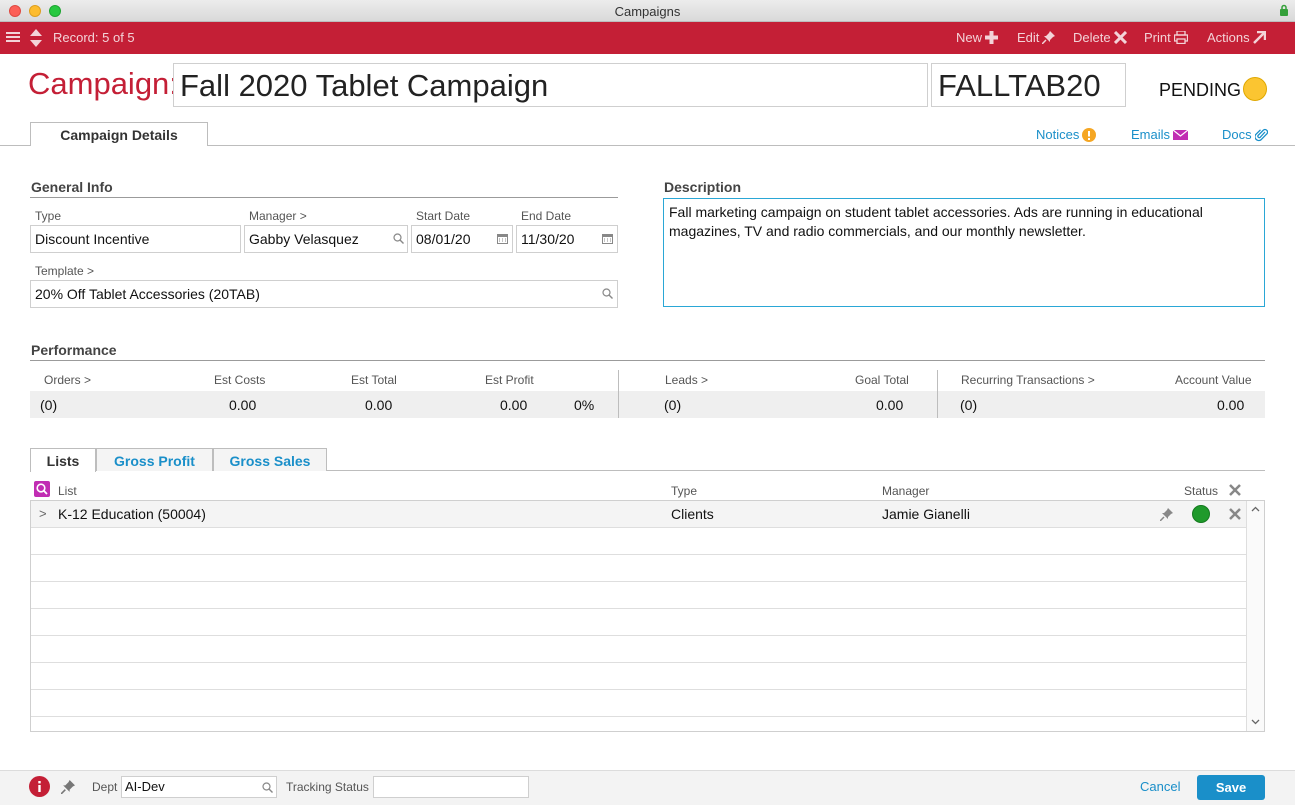 The height and width of the screenshot is (805, 1295). Describe the element at coordinates (43, 513) in the screenshot. I see `expand-row-icon: >` at that location.